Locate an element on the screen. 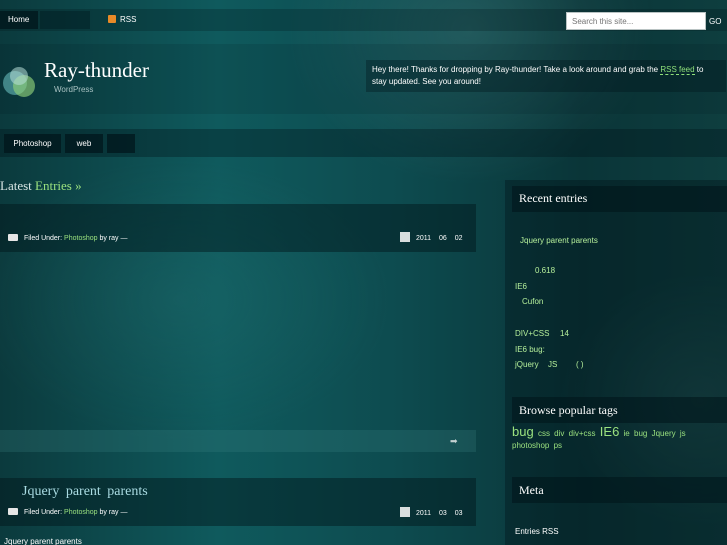 The image size is (727, 545). rss-icon is located at coordinates (112, 19).